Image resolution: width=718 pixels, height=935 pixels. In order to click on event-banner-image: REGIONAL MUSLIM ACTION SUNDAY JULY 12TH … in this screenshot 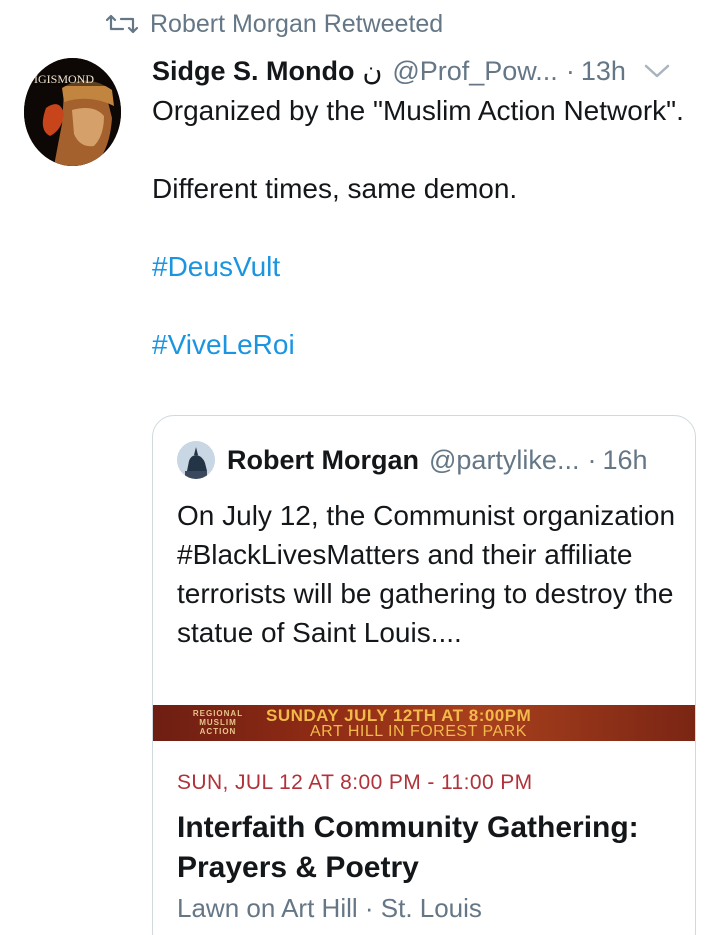, I will do `click(424, 723)`.